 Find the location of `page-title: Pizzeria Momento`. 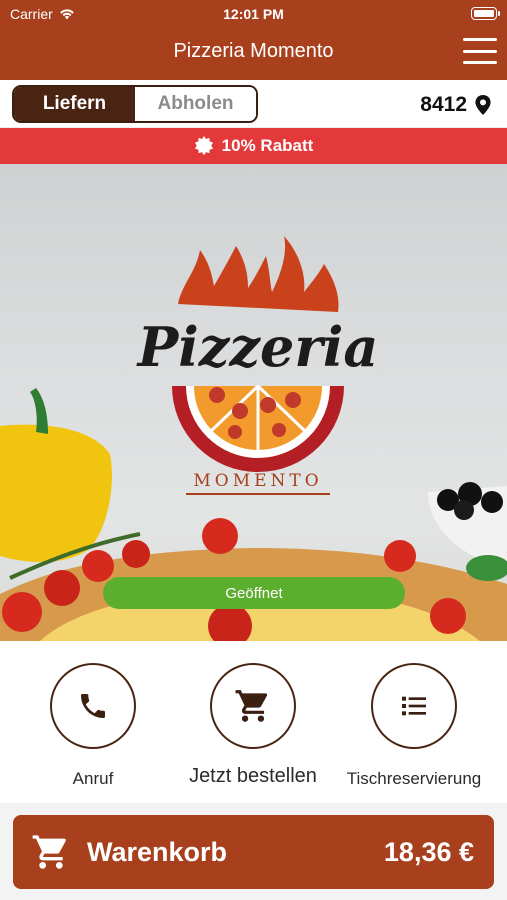

page-title: Pizzeria Momento is located at coordinates (253, 51).